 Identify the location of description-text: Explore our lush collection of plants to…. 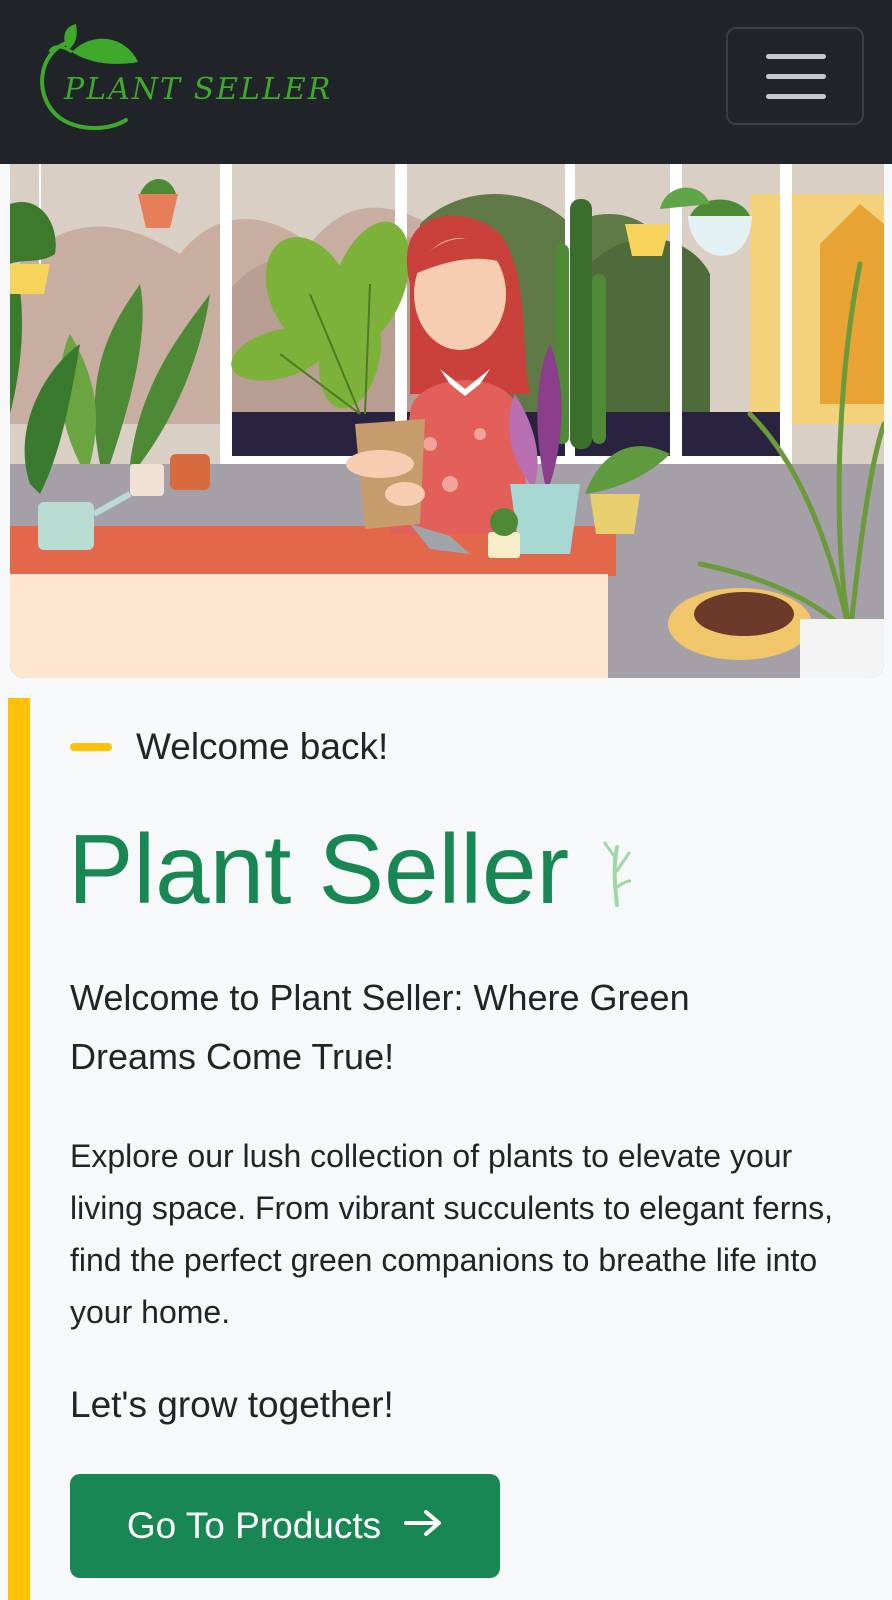
(452, 1234).